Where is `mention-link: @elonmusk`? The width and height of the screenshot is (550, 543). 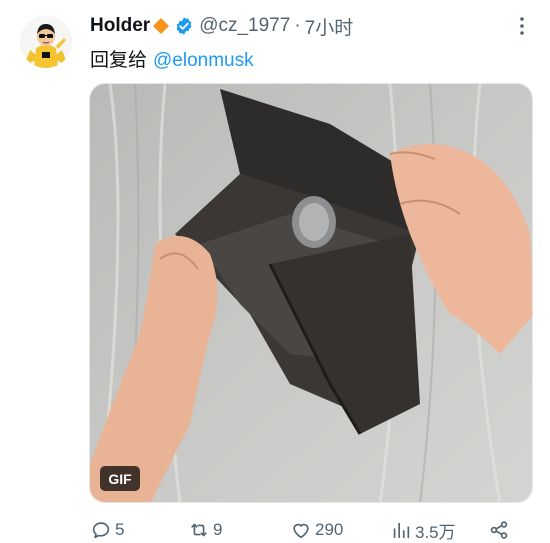
mention-link: @elonmusk is located at coordinates (203, 60).